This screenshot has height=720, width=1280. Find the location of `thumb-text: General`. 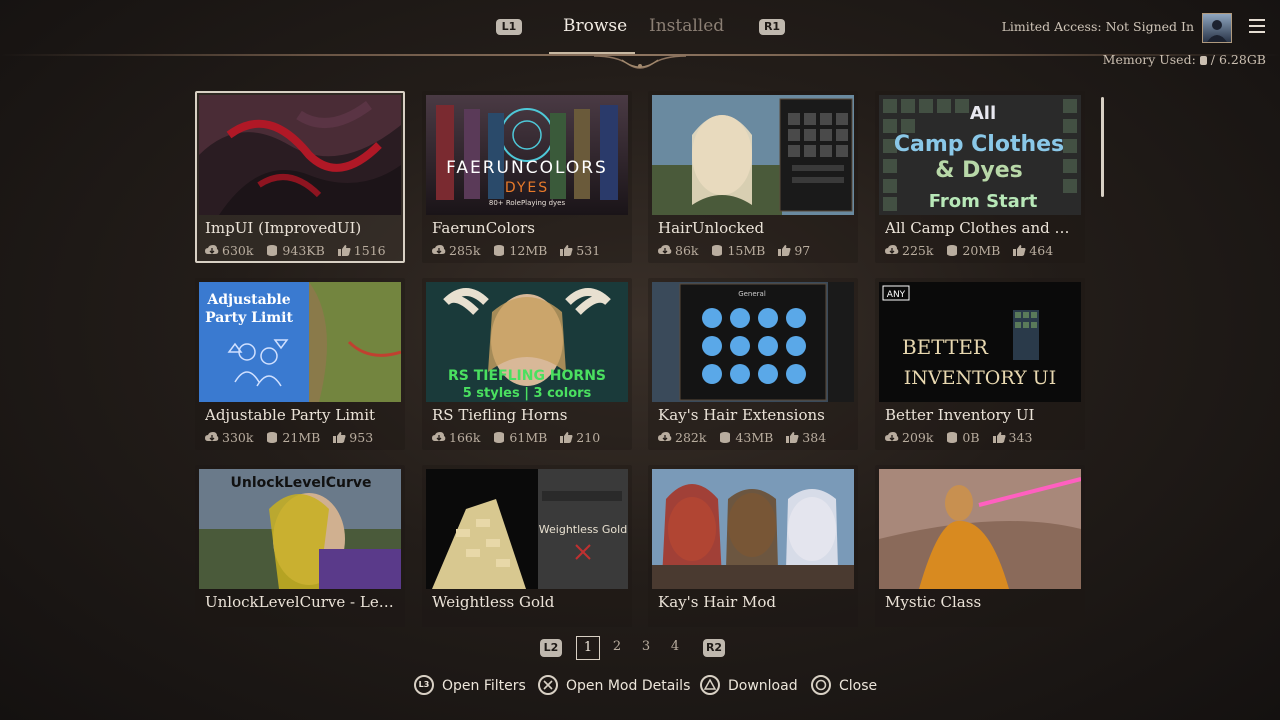

thumb-text: General is located at coordinates (752, 294).